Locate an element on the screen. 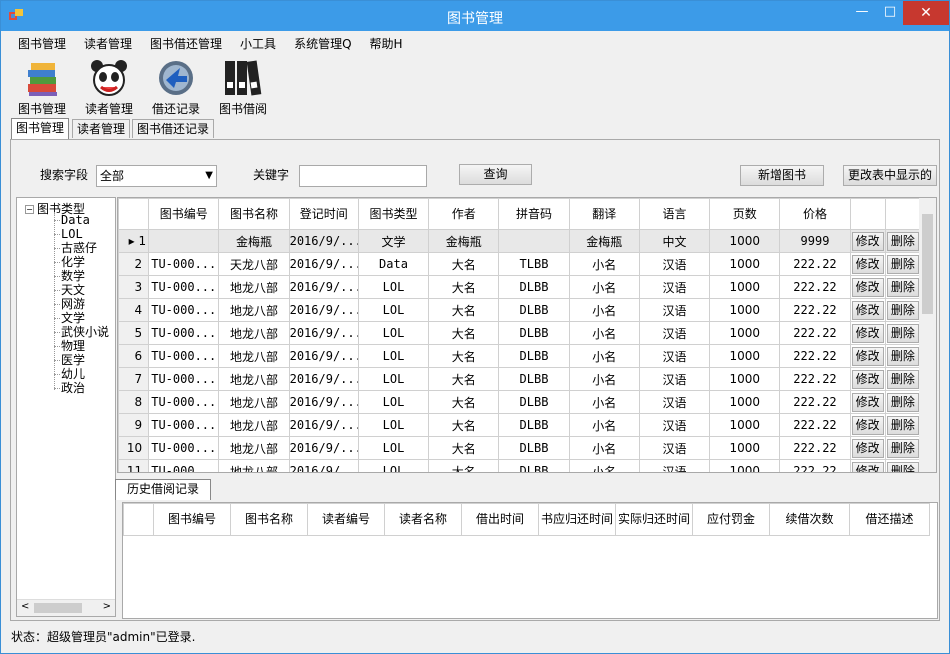 The height and width of the screenshot is (654, 950). row-header: 10 is located at coordinates (134, 448).